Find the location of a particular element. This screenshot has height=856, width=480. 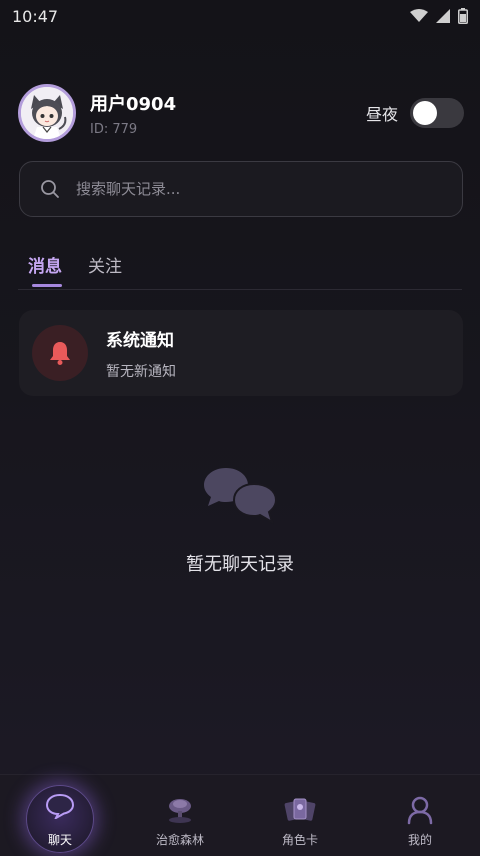

notification-title: 系统通知 is located at coordinates (140, 340).